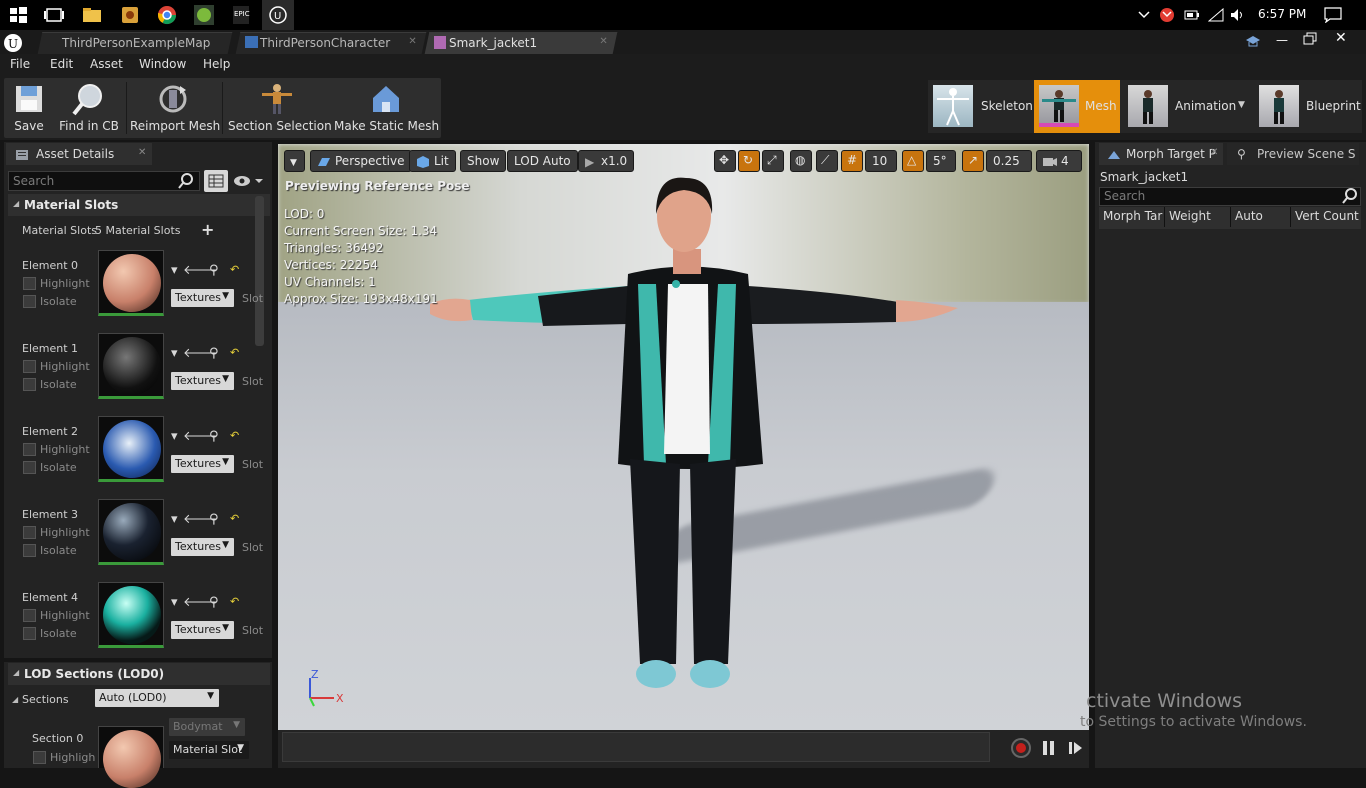 This screenshot has width=1366, height=788. What do you see at coordinates (175, 108) in the screenshot?
I see `reimport-mesh-button: Reimport Mesh` at bounding box center [175, 108].